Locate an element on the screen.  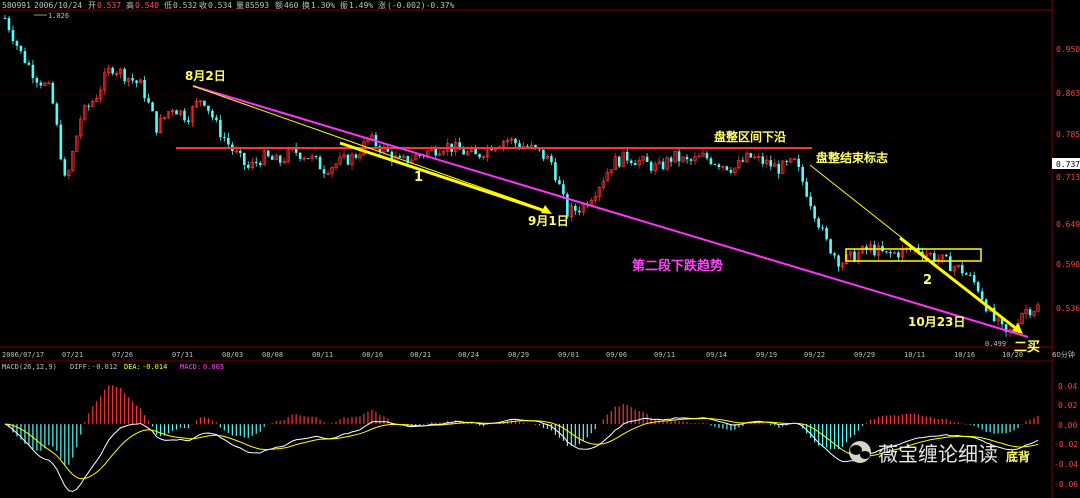
annotation-macd-note: 底背 is located at coordinates (1018, 456).